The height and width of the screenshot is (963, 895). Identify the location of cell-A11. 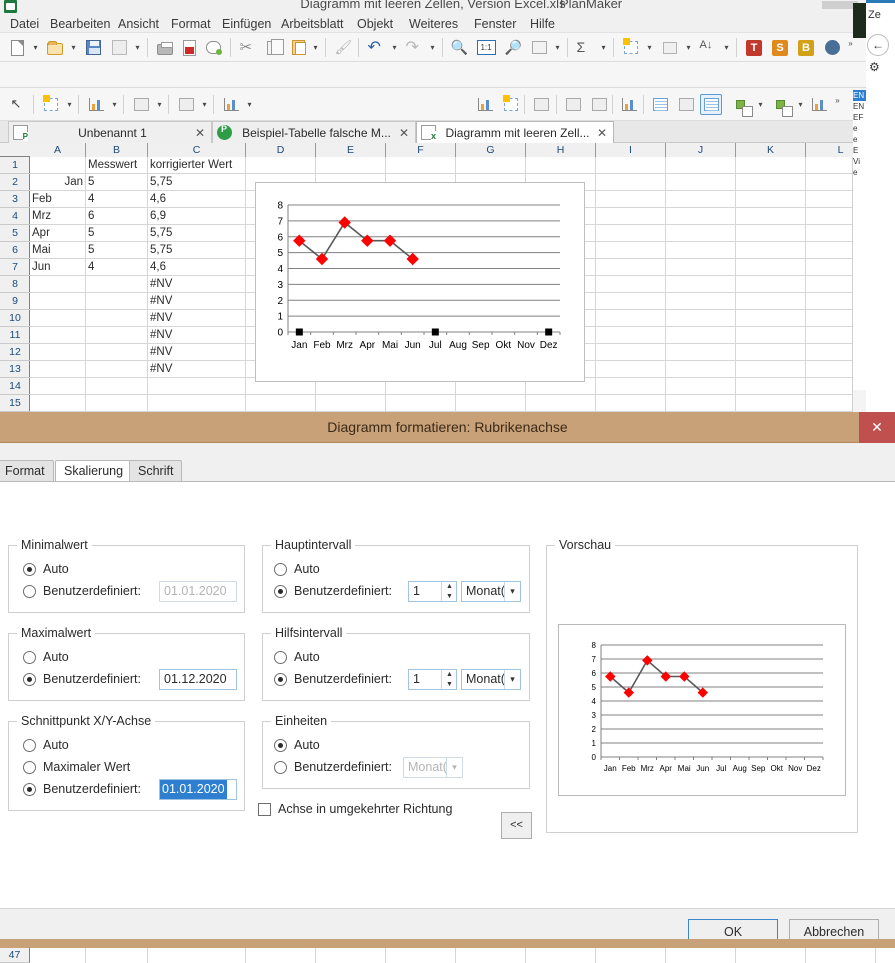
(58, 335).